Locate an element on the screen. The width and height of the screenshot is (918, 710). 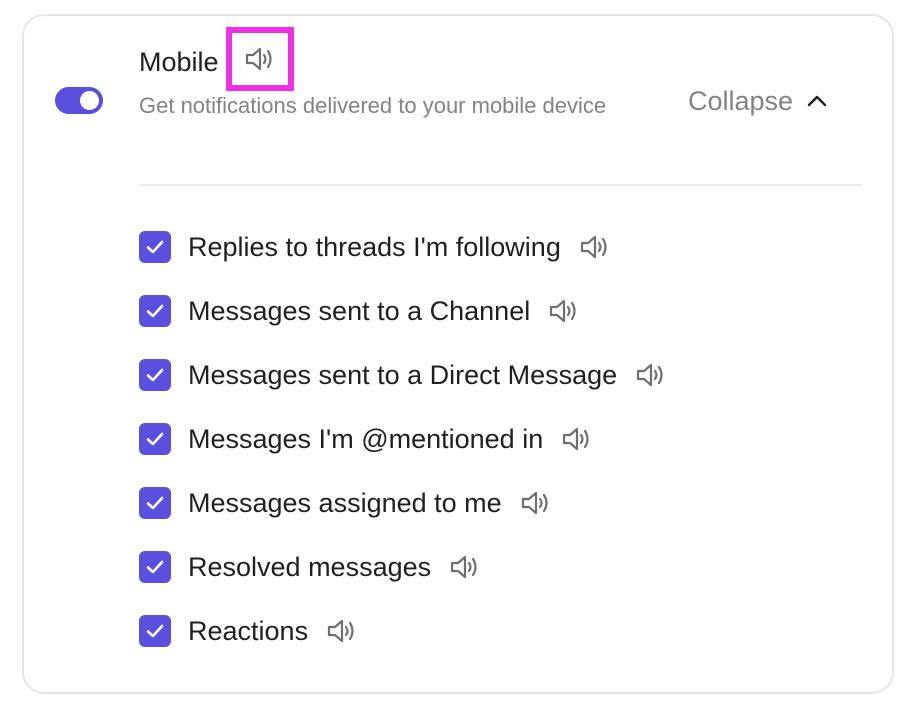
mobile-notifications-toggle is located at coordinates (79, 100).